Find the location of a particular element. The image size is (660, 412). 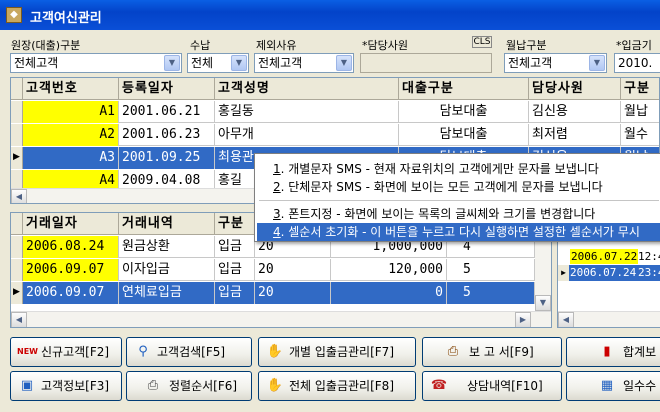

col-type: 구분 is located at coordinates (640, 89).